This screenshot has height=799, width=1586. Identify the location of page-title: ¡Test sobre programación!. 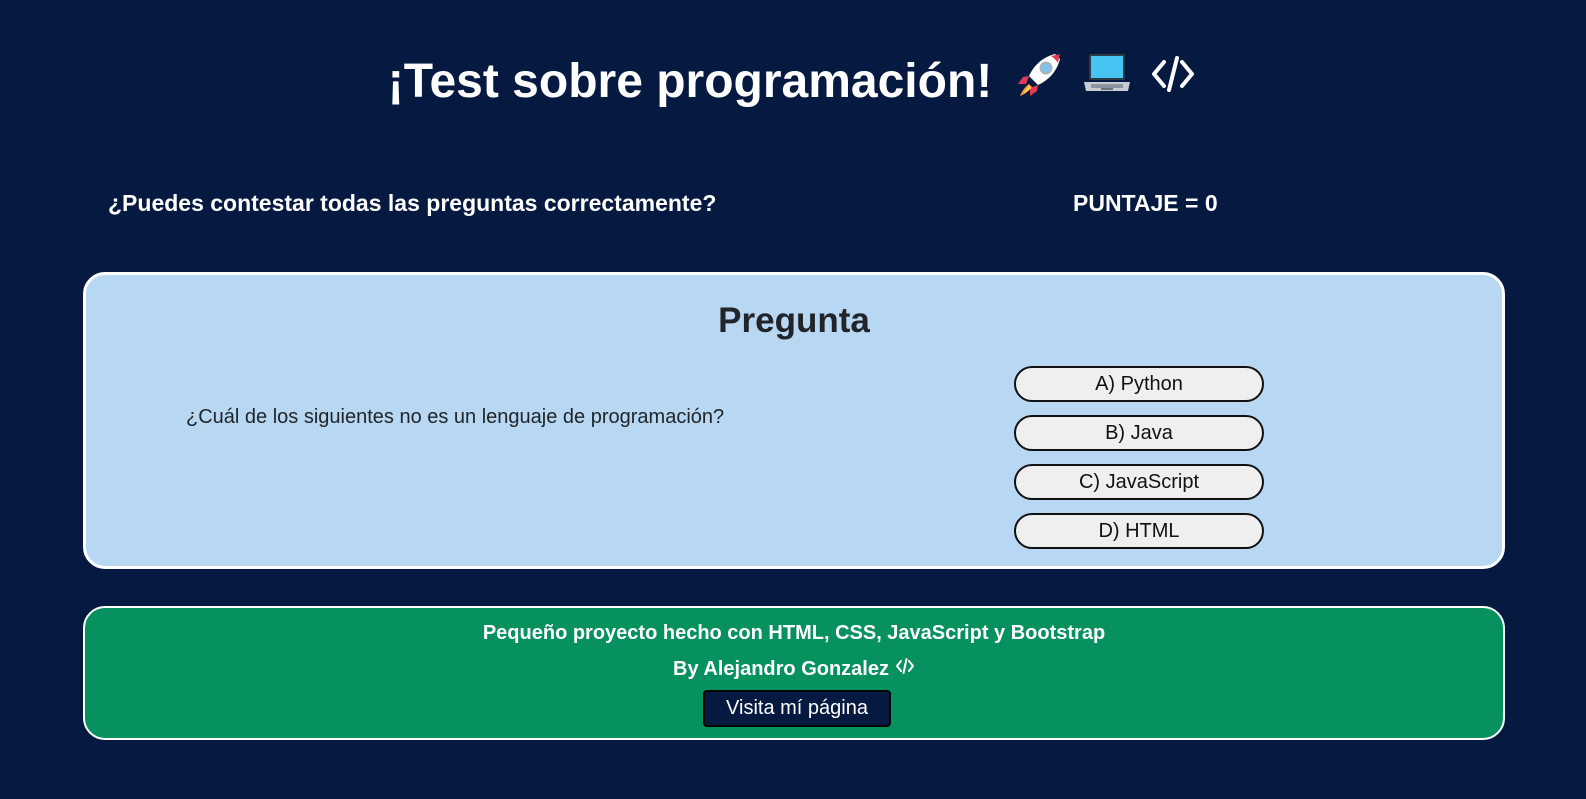
(793, 82).